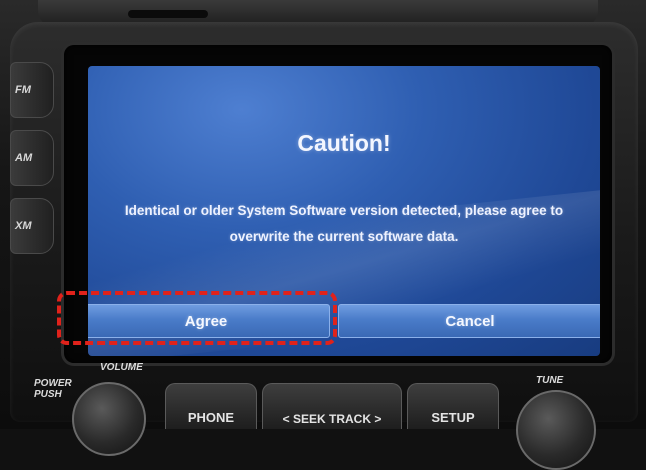 The width and height of the screenshot is (646, 470). I want to click on cancel-button: Cancel, so click(469, 321).